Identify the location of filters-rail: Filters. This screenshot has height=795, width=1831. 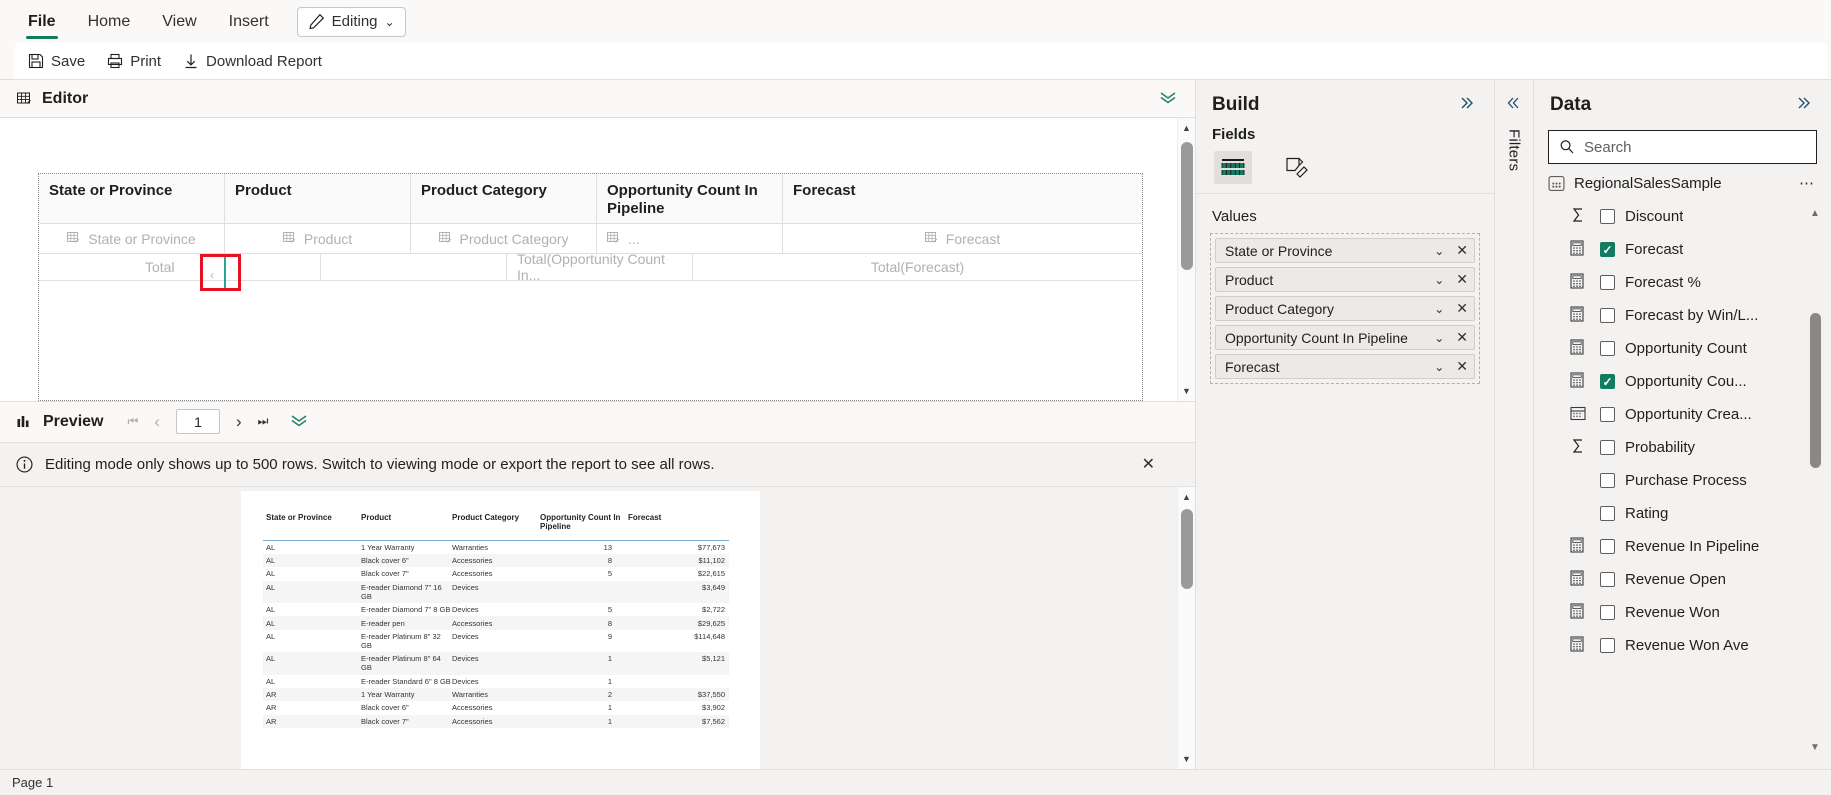
(1513, 424).